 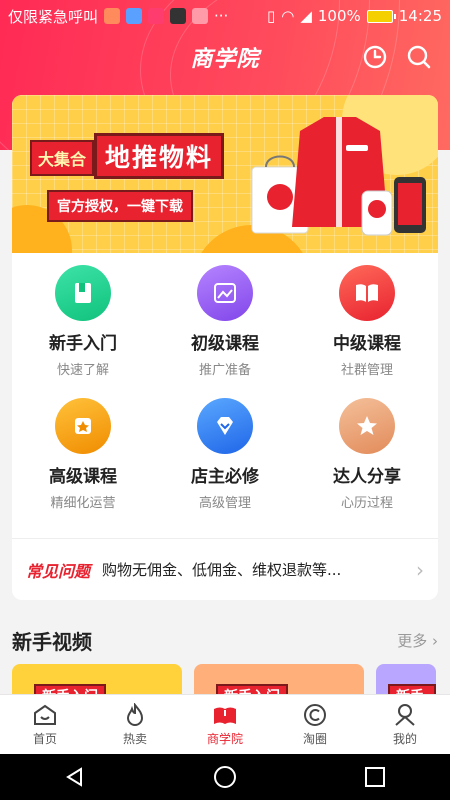 What do you see at coordinates (366, 503) in the screenshot?
I see `menu-subtitle: 心历过程` at bounding box center [366, 503].